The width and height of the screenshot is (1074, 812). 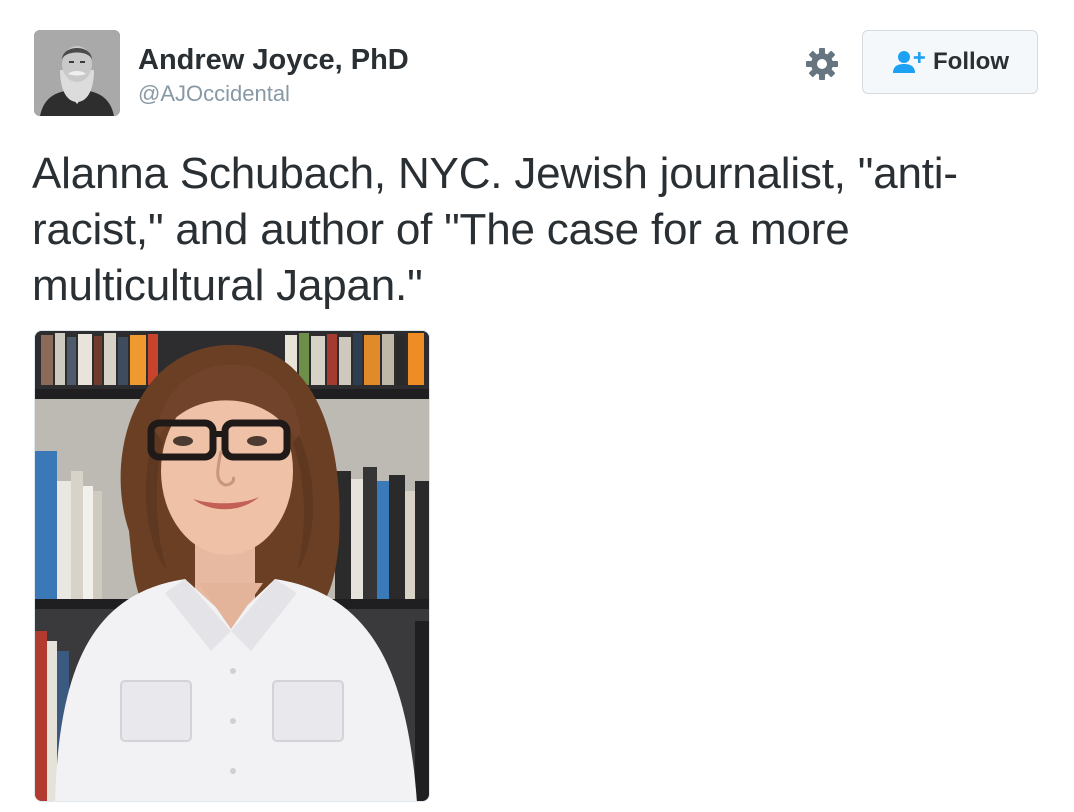 I want to click on gear-icon, so click(x=822, y=64).